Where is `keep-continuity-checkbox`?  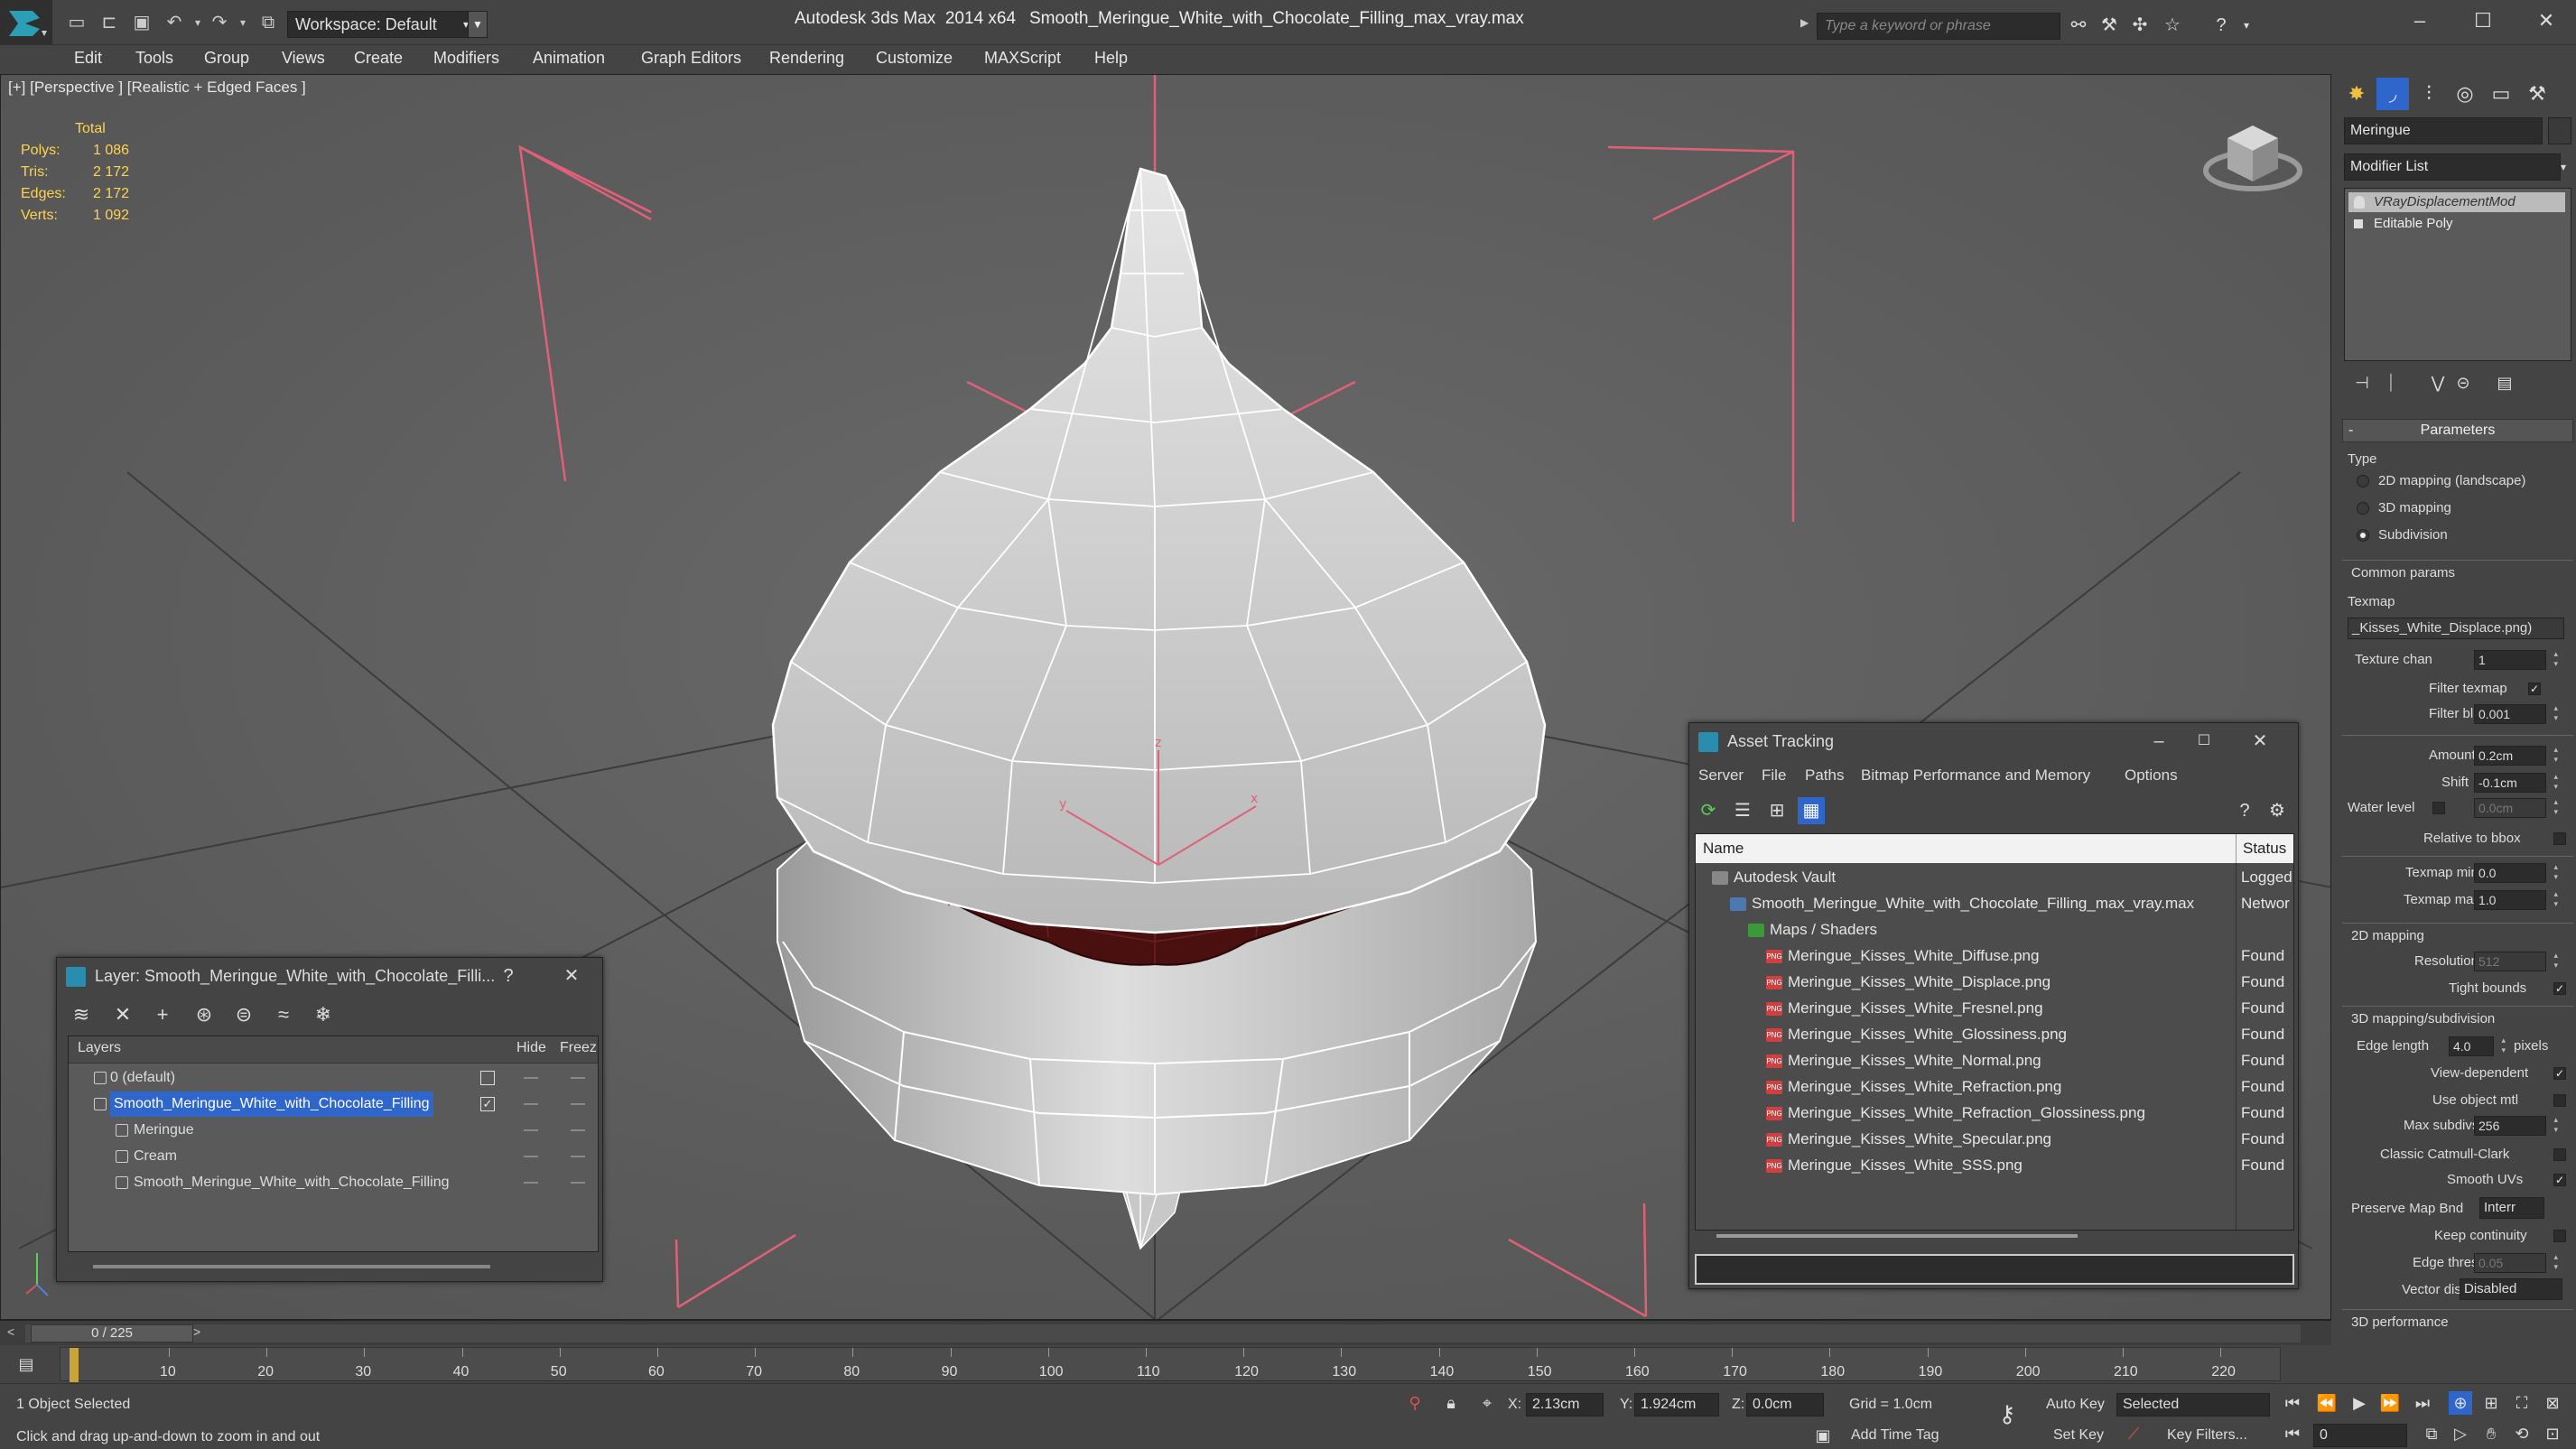
keep-continuity-checkbox is located at coordinates (2559, 1236).